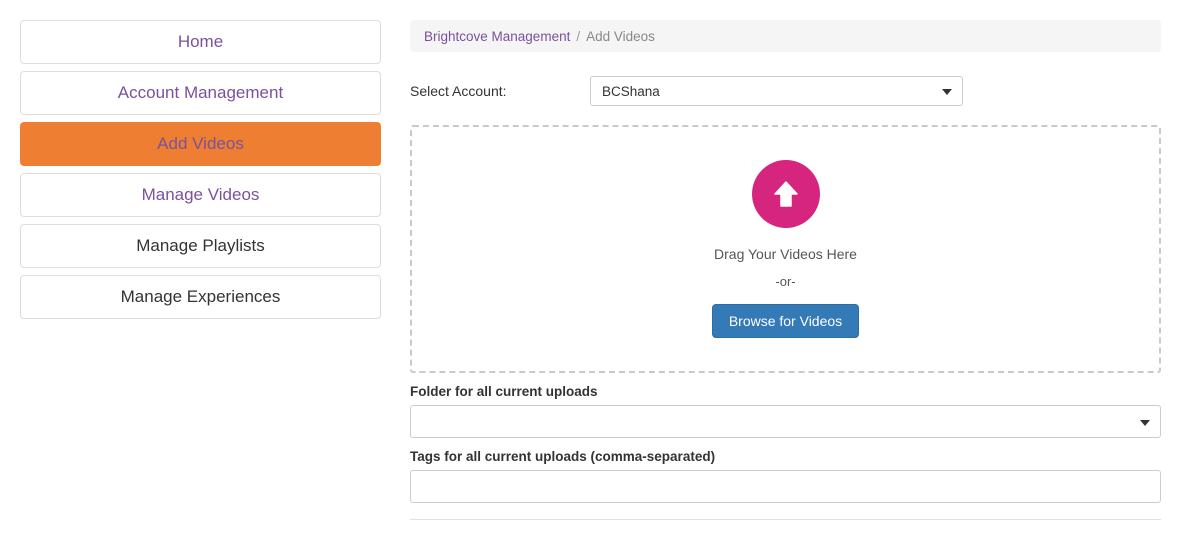 The width and height of the screenshot is (1183, 540). I want to click on section-divider, so click(785, 519).